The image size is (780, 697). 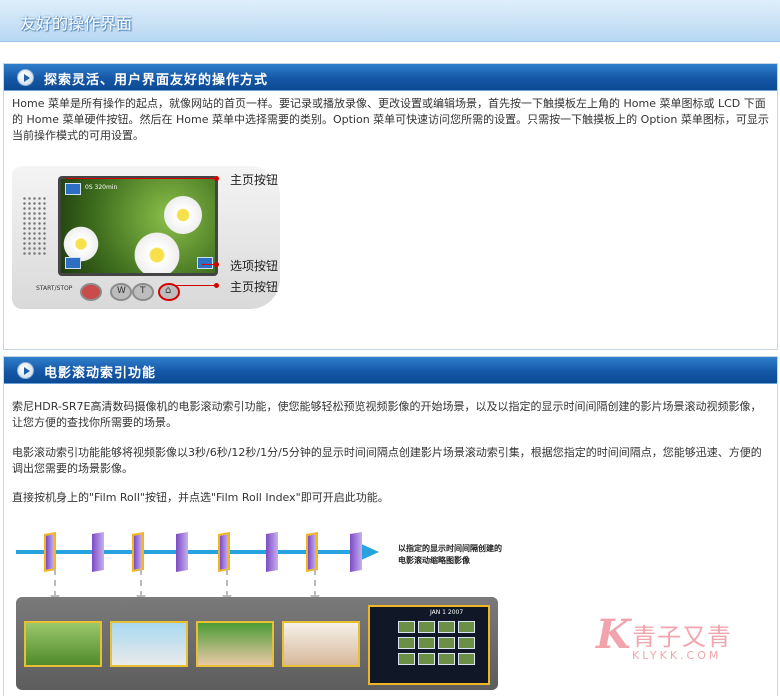 What do you see at coordinates (677, 655) in the screenshot?
I see `watermark-en: KLYKK.COM` at bounding box center [677, 655].